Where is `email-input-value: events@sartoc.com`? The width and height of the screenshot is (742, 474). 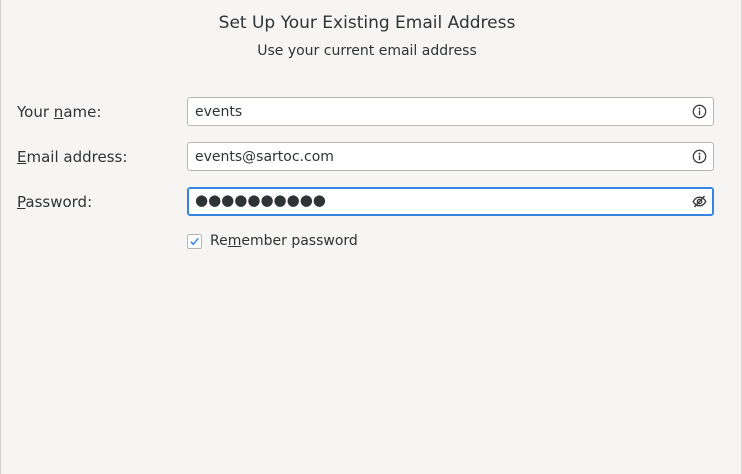
email-input-value: events@sartoc.com is located at coordinates (264, 157).